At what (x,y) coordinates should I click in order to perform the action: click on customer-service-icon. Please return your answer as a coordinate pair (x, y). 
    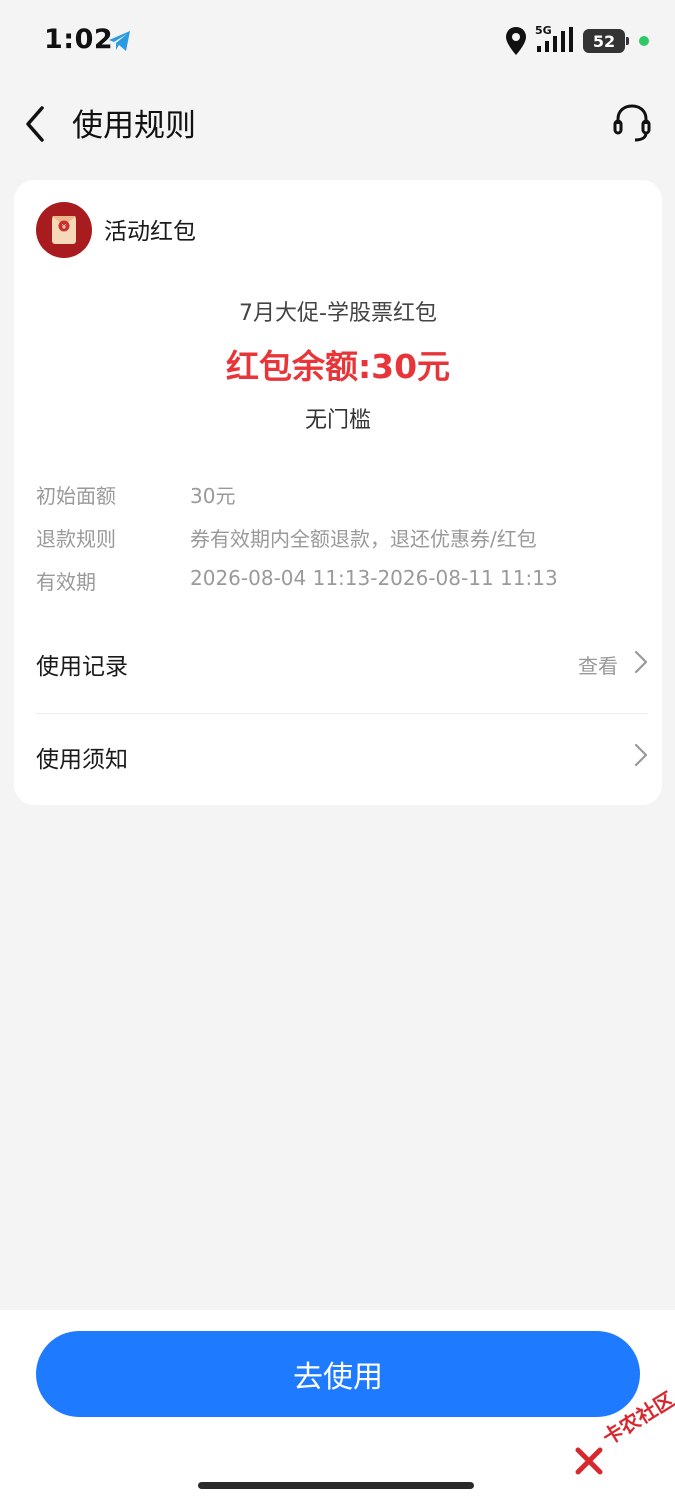
    Looking at the image, I should click on (632, 123).